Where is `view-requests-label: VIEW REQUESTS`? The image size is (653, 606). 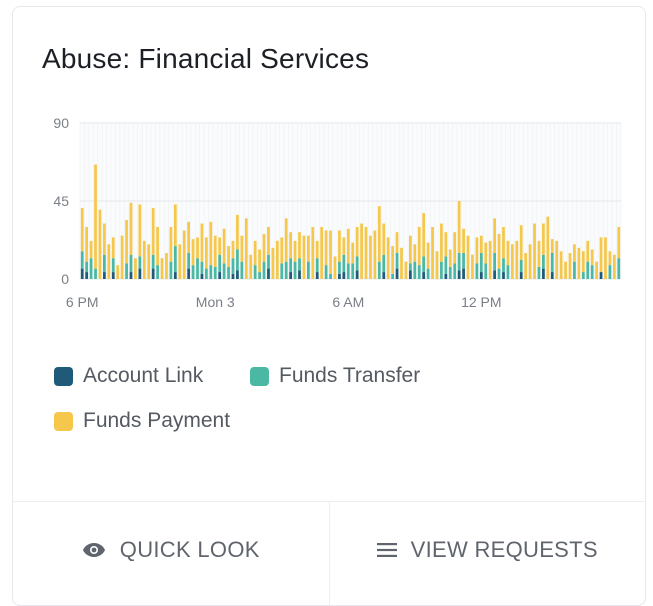
view-requests-label: VIEW REQUESTS is located at coordinates (504, 549).